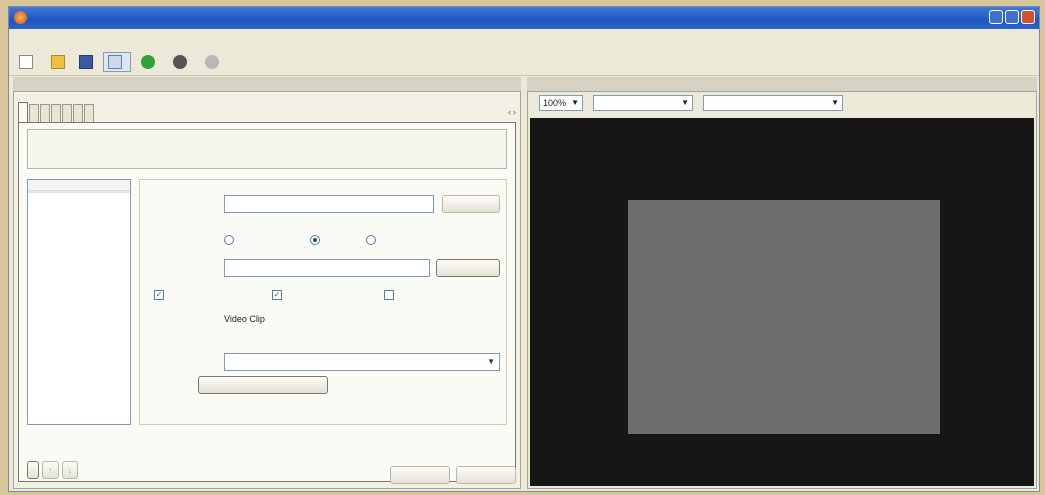 This screenshot has width=1045, height=495. I want to click on pause-button, so click(214, 62).